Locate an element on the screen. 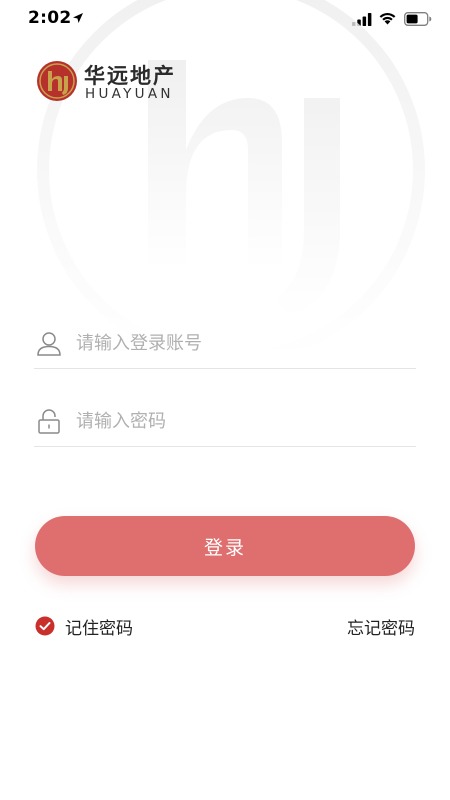 The height and width of the screenshot is (800, 450). user-icon is located at coordinates (49, 345).